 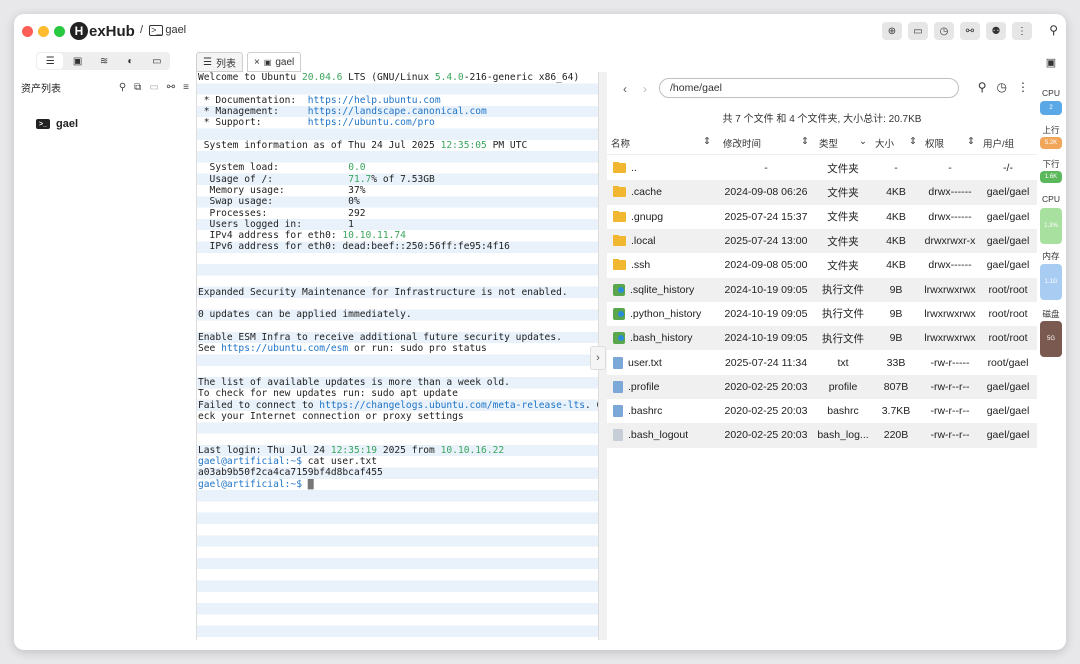 I want to click on session-tabs: ☰ 列表 × ▣ gael, so click(x=249, y=62).